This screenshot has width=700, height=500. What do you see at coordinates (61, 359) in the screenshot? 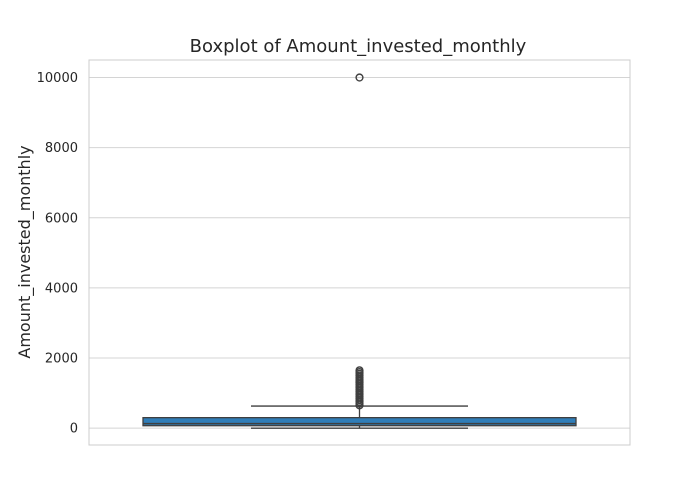
I see `y-tick-label: 2000` at bounding box center [61, 359].